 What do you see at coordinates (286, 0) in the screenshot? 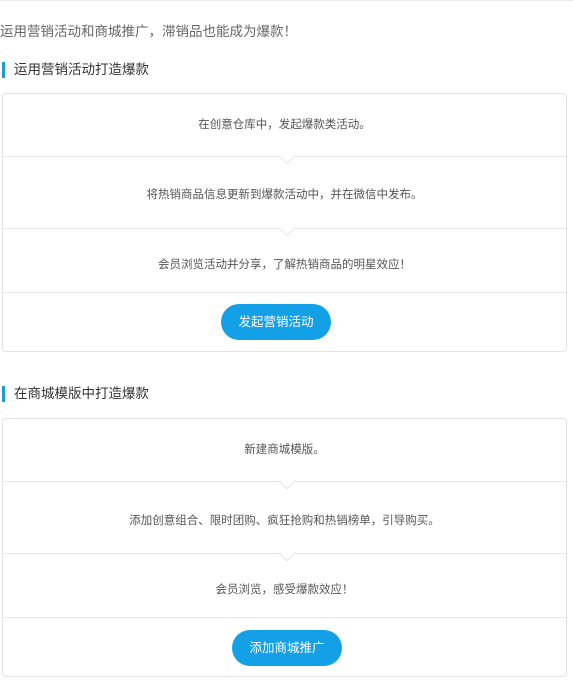
I see `top-divider` at bounding box center [286, 0].